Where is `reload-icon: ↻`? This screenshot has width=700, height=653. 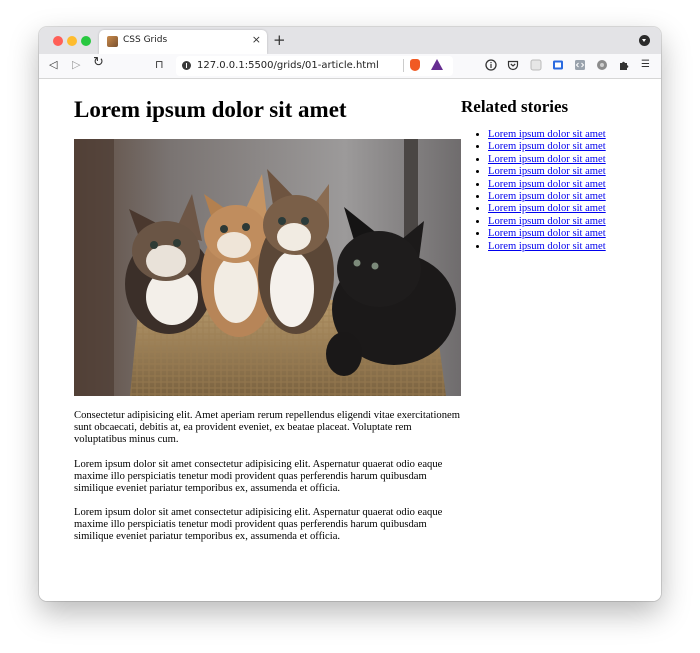 reload-icon: ↻ is located at coordinates (98, 63).